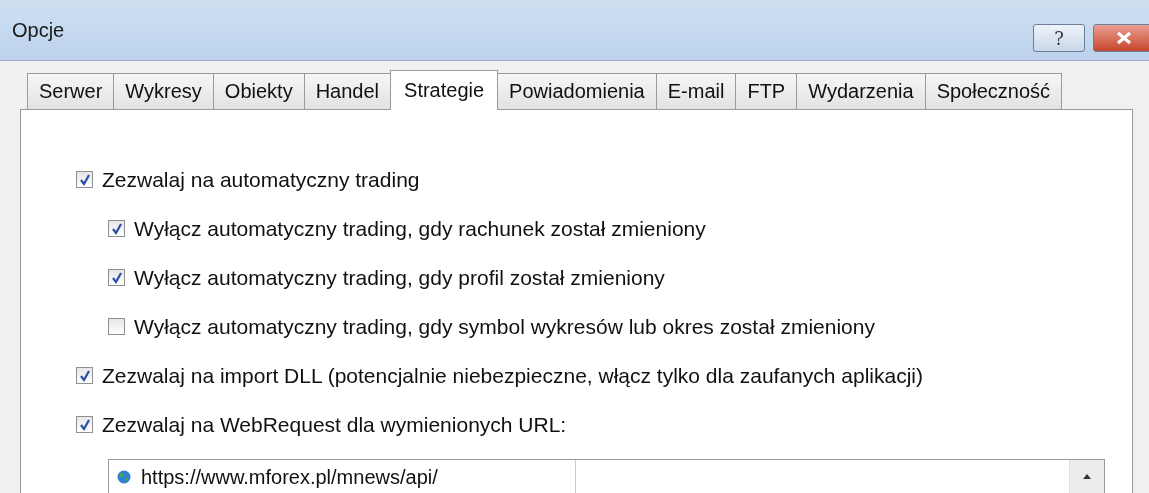  What do you see at coordinates (420, 228) in the screenshot?
I see `option-label: Wyłącz automatyczny trading, gdy rachunek został zmieniony` at bounding box center [420, 228].